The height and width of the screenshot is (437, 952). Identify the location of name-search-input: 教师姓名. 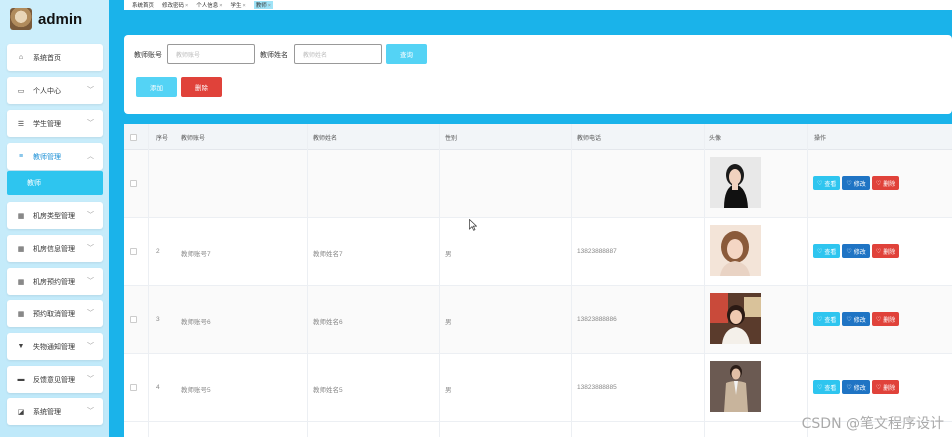
(338, 54).